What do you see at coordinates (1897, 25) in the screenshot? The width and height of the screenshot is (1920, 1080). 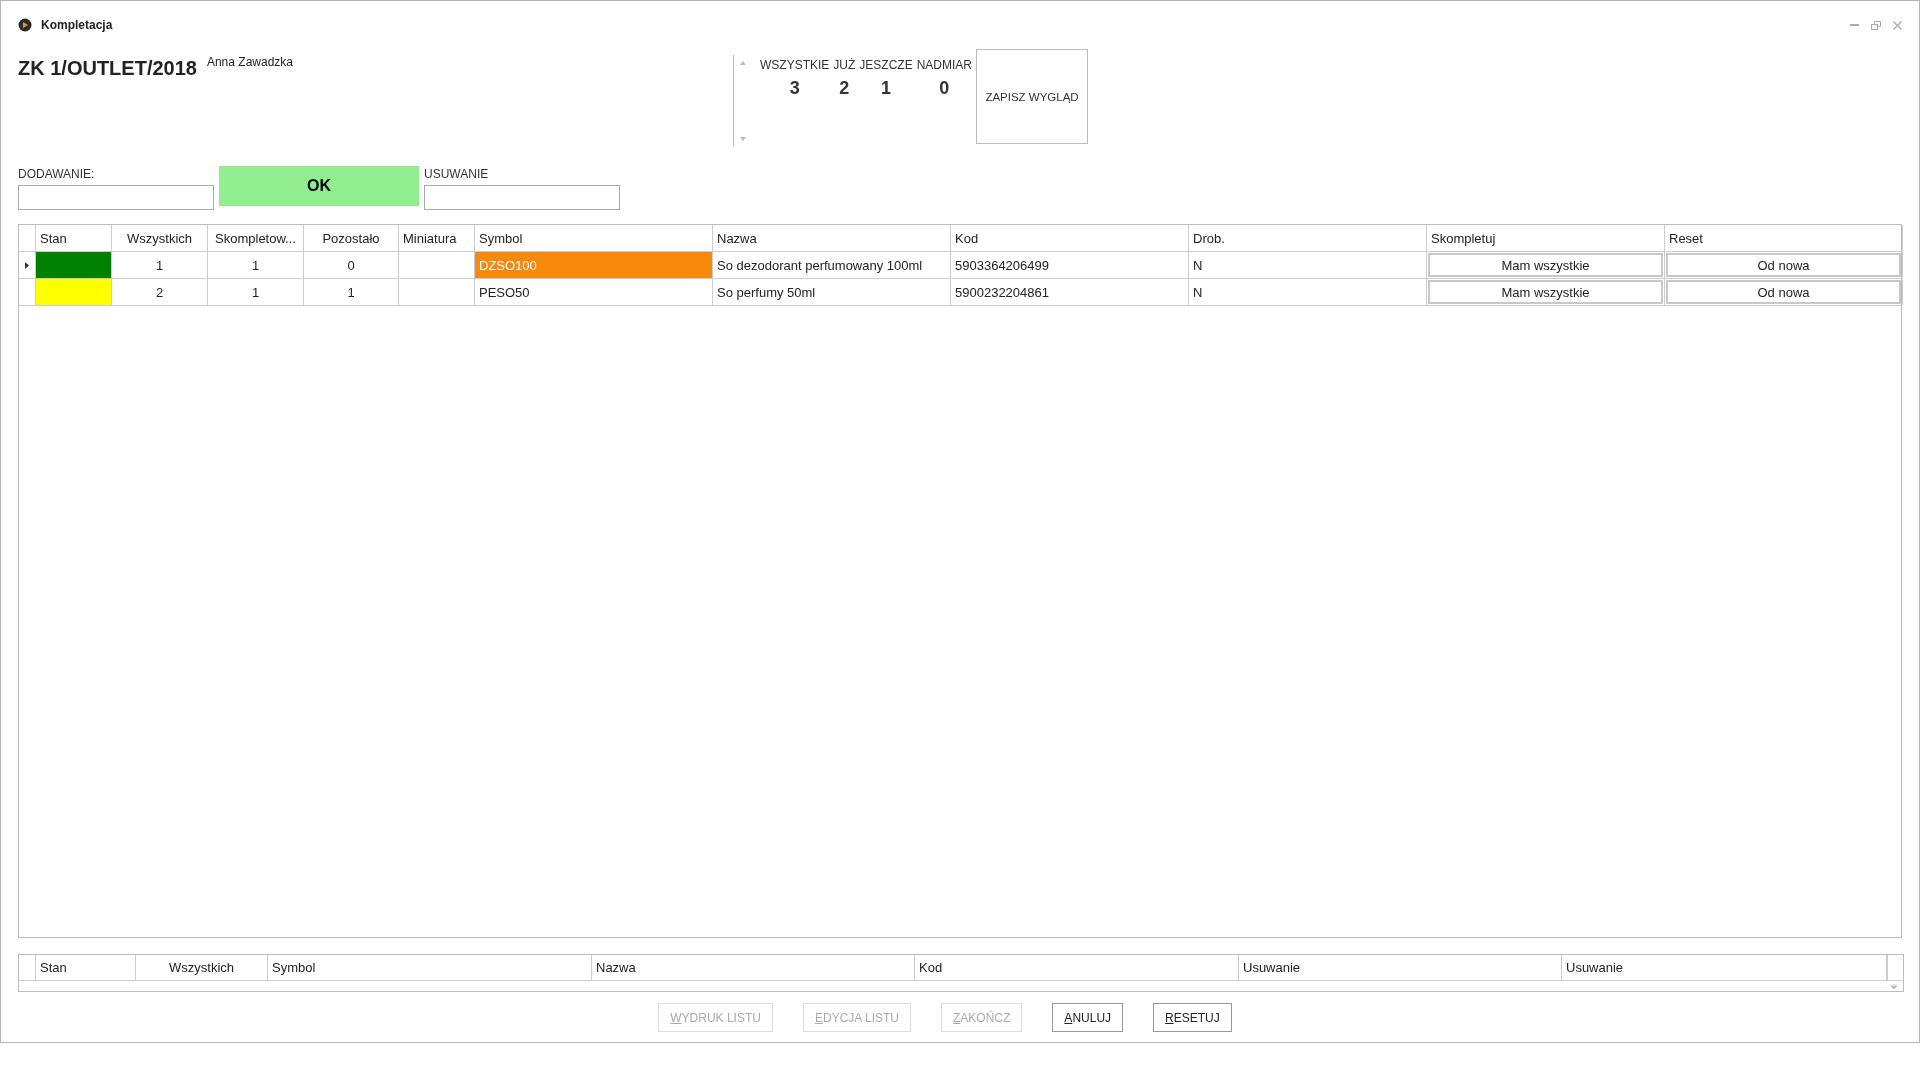 I see `close-icon` at bounding box center [1897, 25].